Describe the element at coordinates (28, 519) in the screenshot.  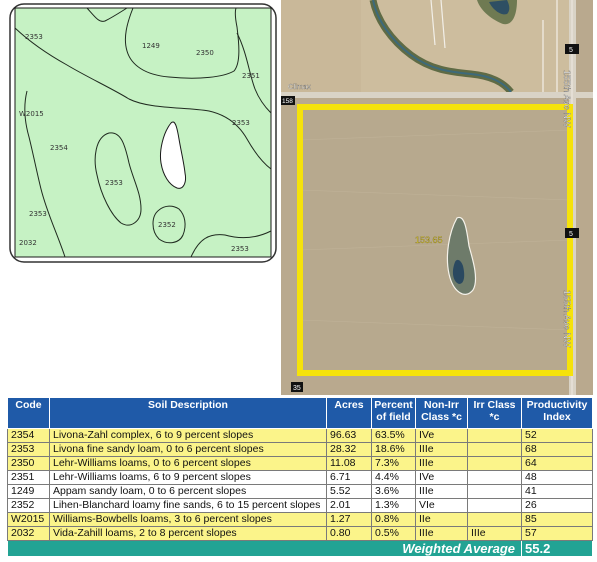
I see `cell-code: W2015` at that location.